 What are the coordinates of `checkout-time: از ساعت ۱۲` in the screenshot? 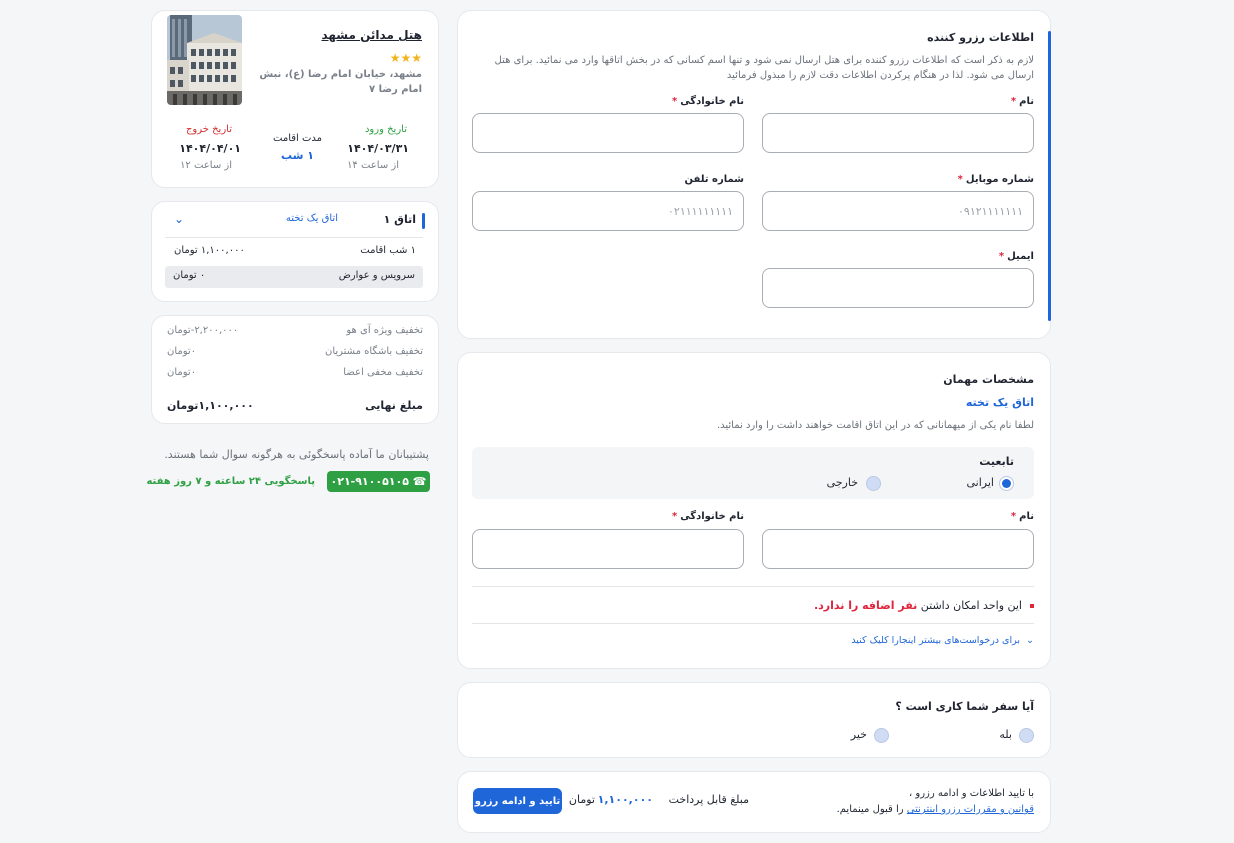 It's located at (206, 165).